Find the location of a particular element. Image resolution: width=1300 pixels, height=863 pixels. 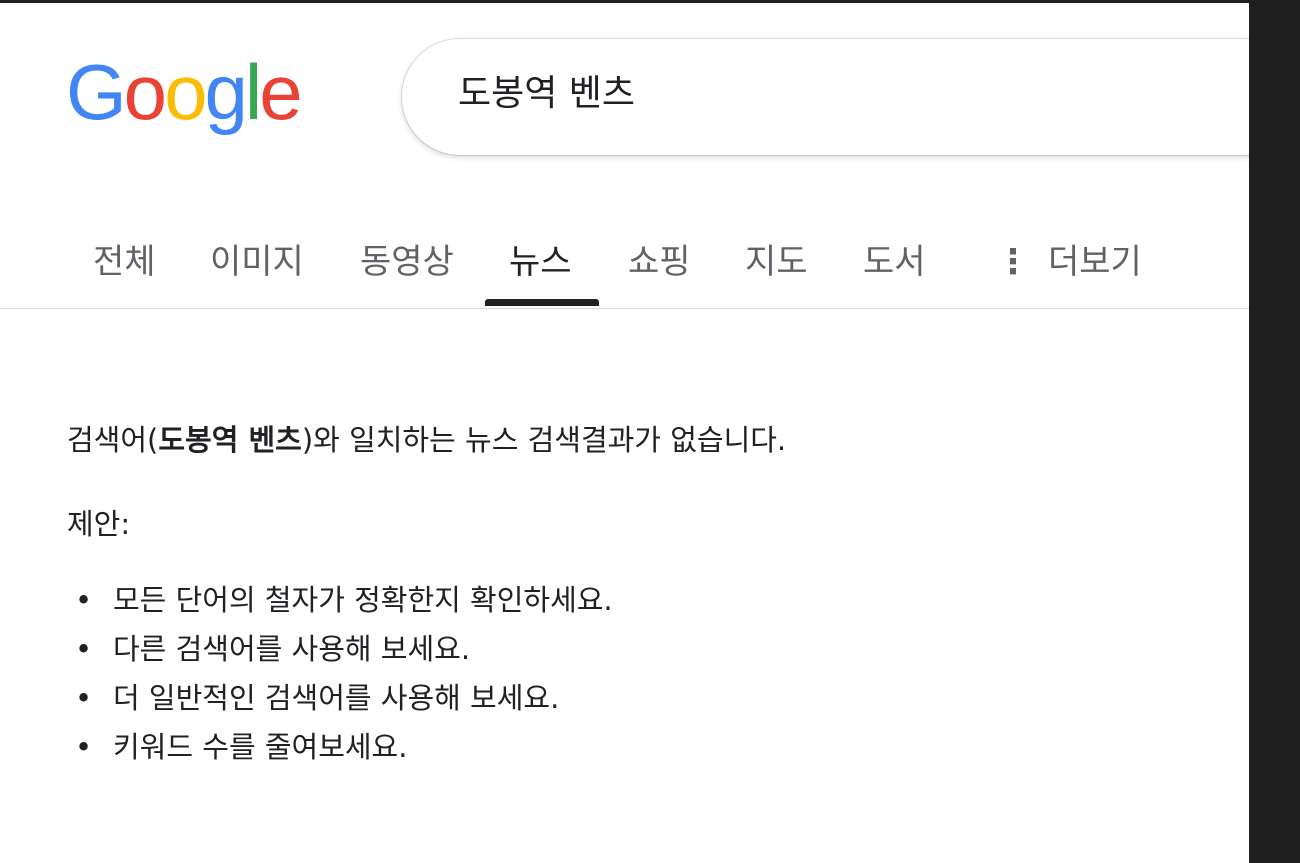

tab-videos: 동영상 is located at coordinates (407, 258).